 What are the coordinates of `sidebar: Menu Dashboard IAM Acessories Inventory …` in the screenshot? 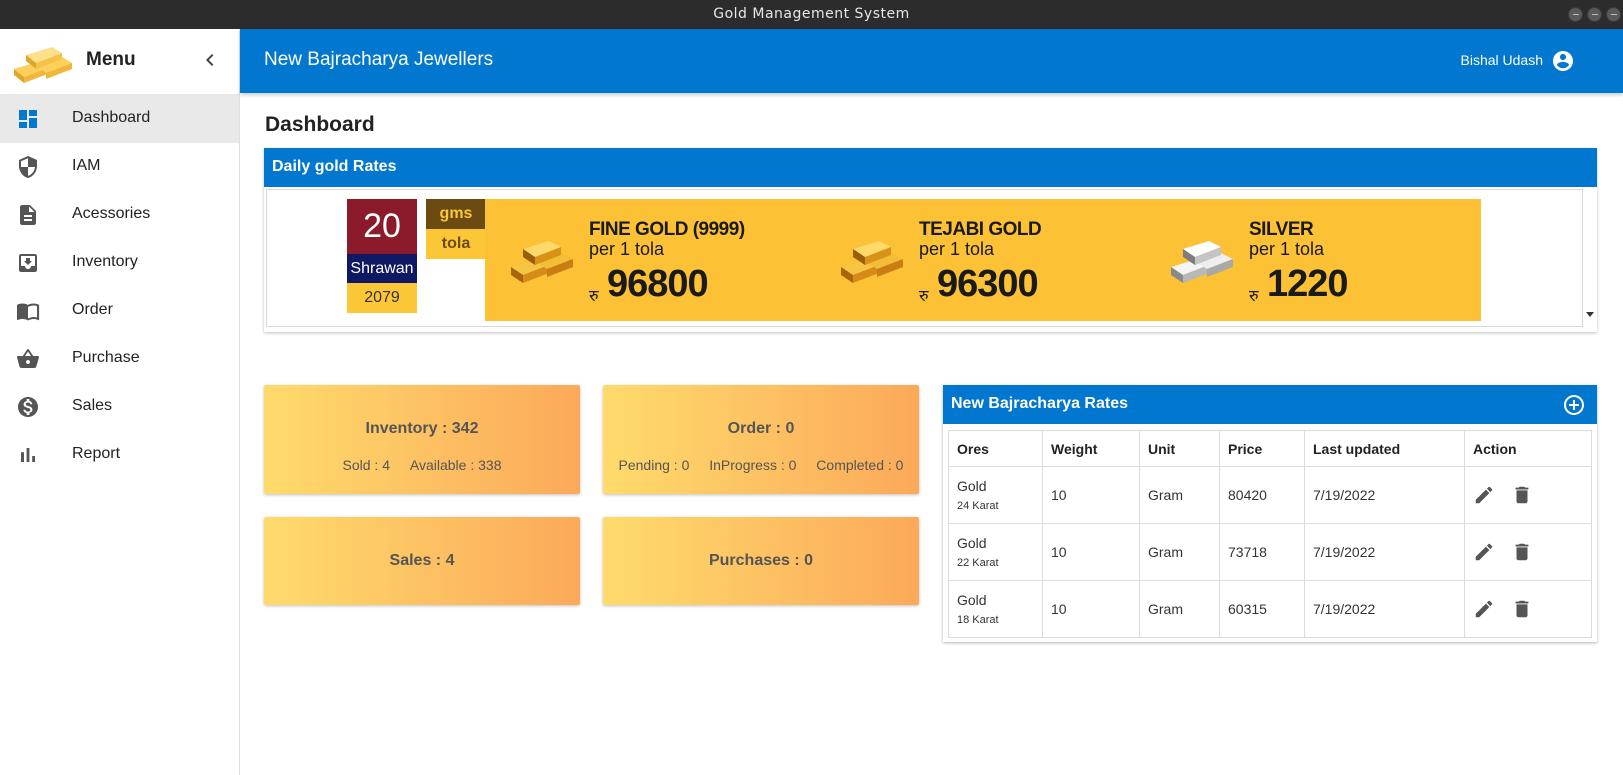 It's located at (120, 402).